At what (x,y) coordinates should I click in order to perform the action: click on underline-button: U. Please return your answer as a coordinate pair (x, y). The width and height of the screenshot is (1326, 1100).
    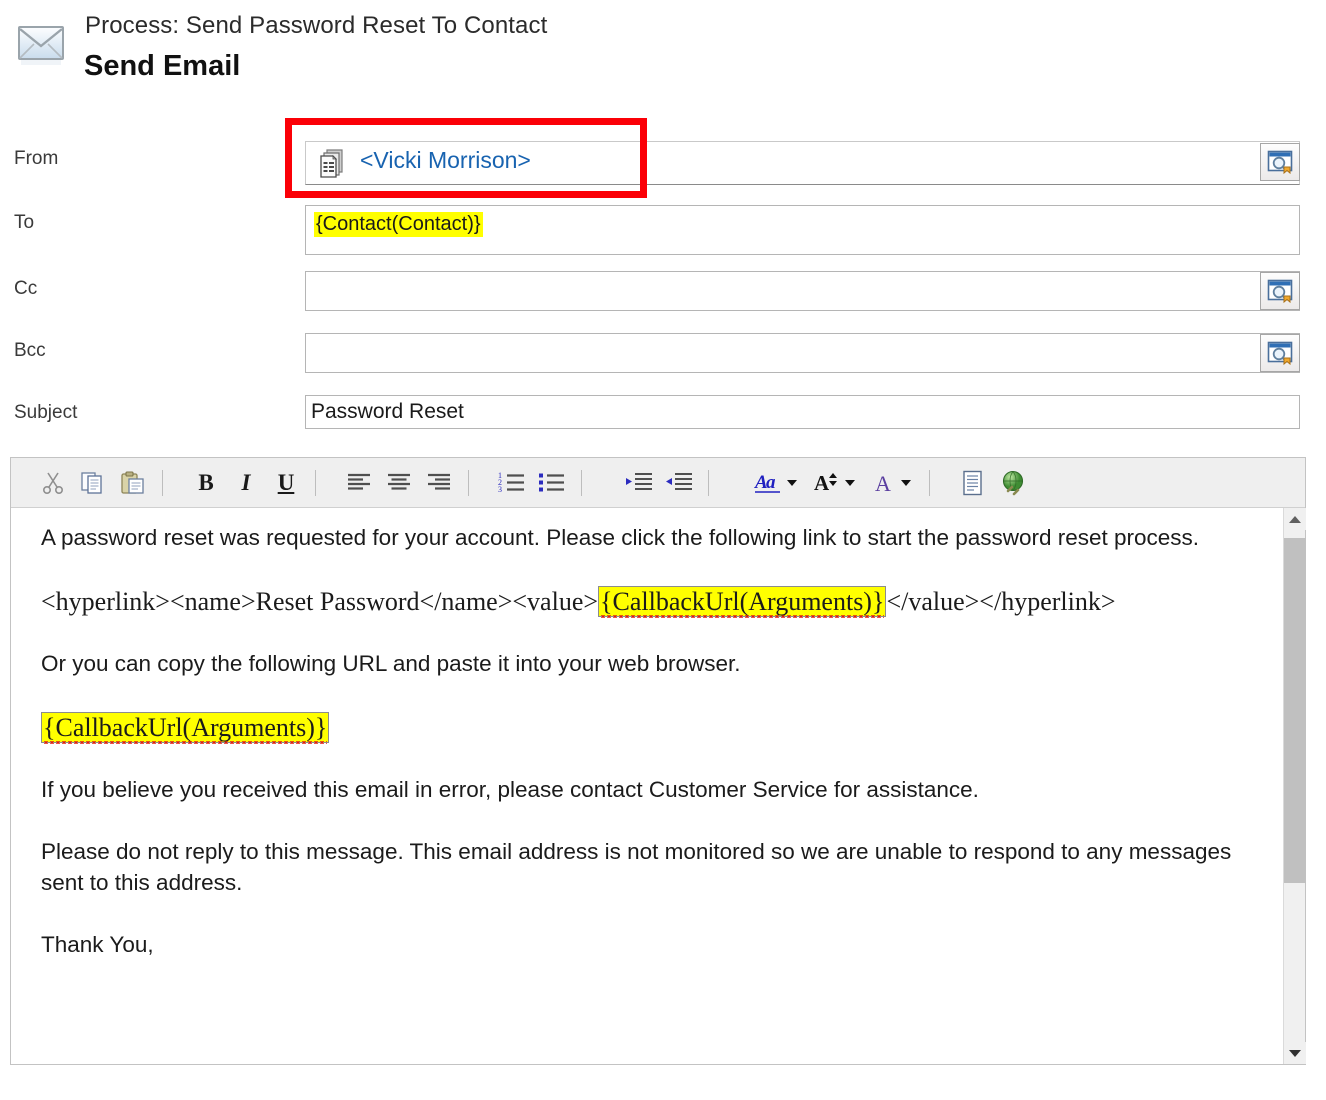
    Looking at the image, I should click on (286, 483).